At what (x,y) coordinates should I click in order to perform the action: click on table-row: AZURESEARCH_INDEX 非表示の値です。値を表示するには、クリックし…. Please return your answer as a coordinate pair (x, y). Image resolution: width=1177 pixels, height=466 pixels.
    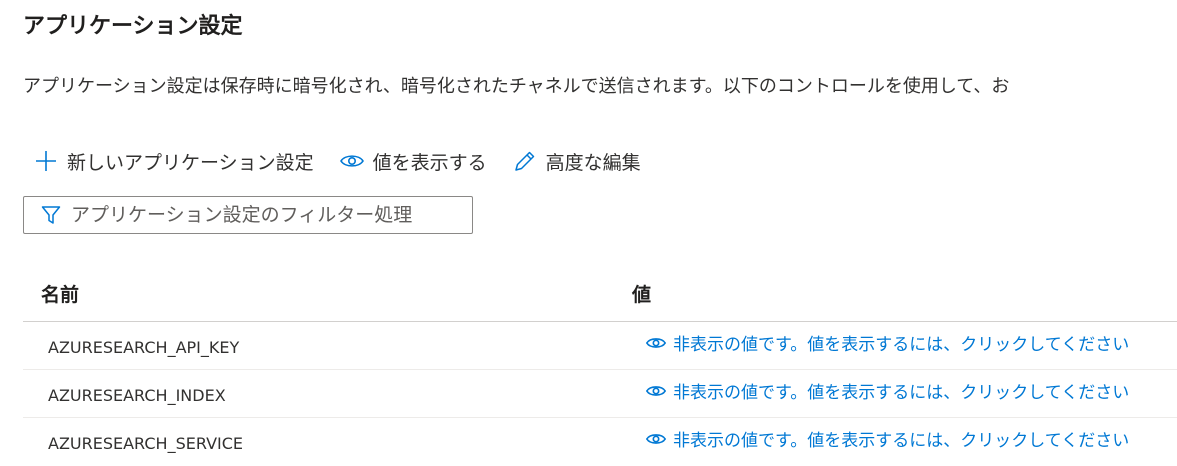
    Looking at the image, I should click on (600, 394).